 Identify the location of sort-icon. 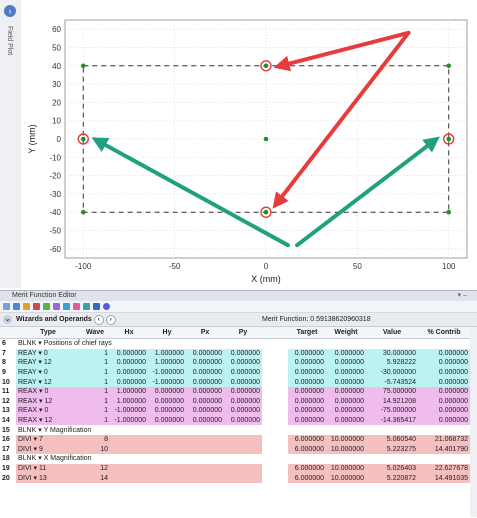
(86, 306).